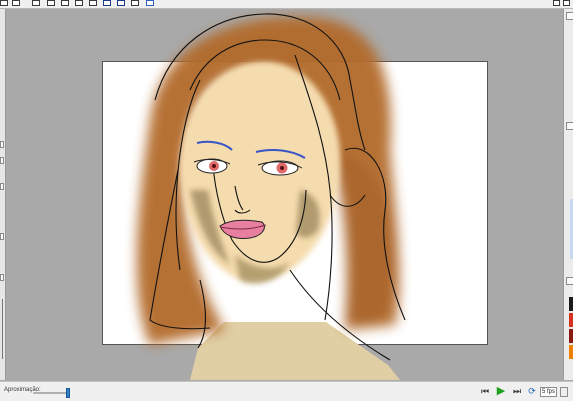 This screenshot has width=573, height=401. I want to click on new-frame-icon, so click(36, 3).